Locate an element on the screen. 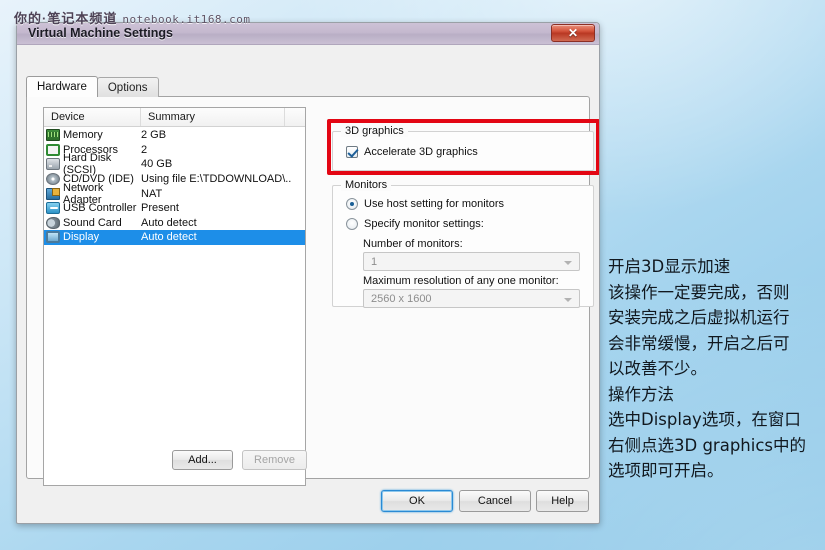  tab-hardware: Hardware is located at coordinates (62, 86).